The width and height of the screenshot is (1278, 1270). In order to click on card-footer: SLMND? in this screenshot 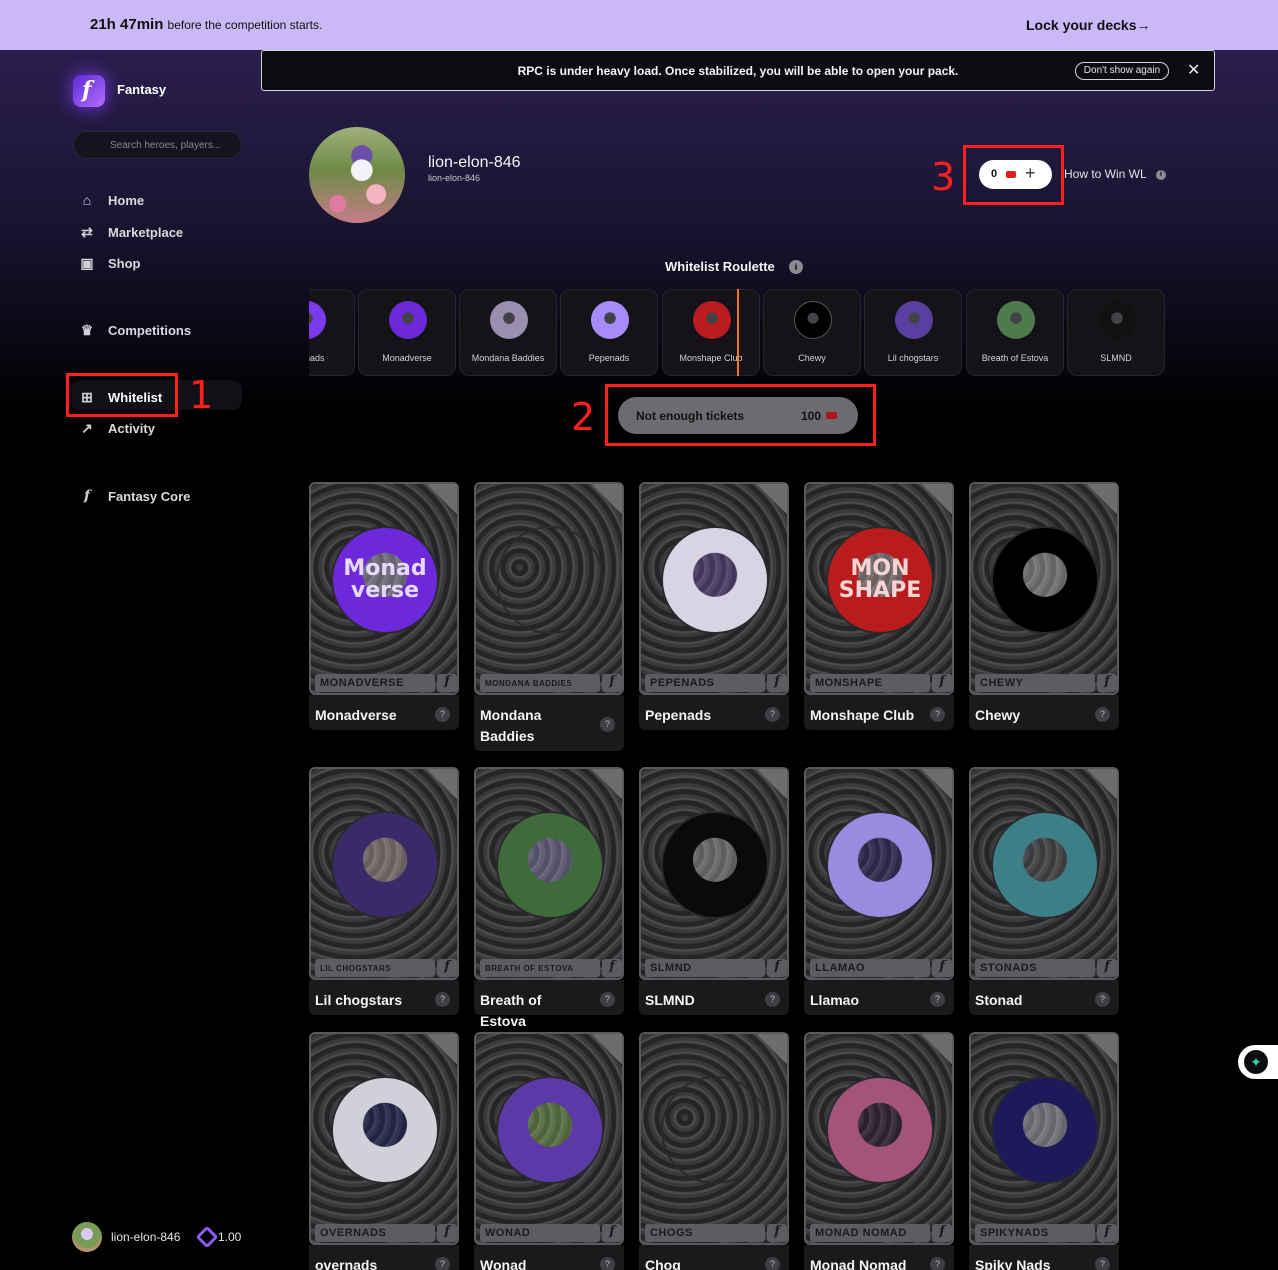, I will do `click(714, 997)`.